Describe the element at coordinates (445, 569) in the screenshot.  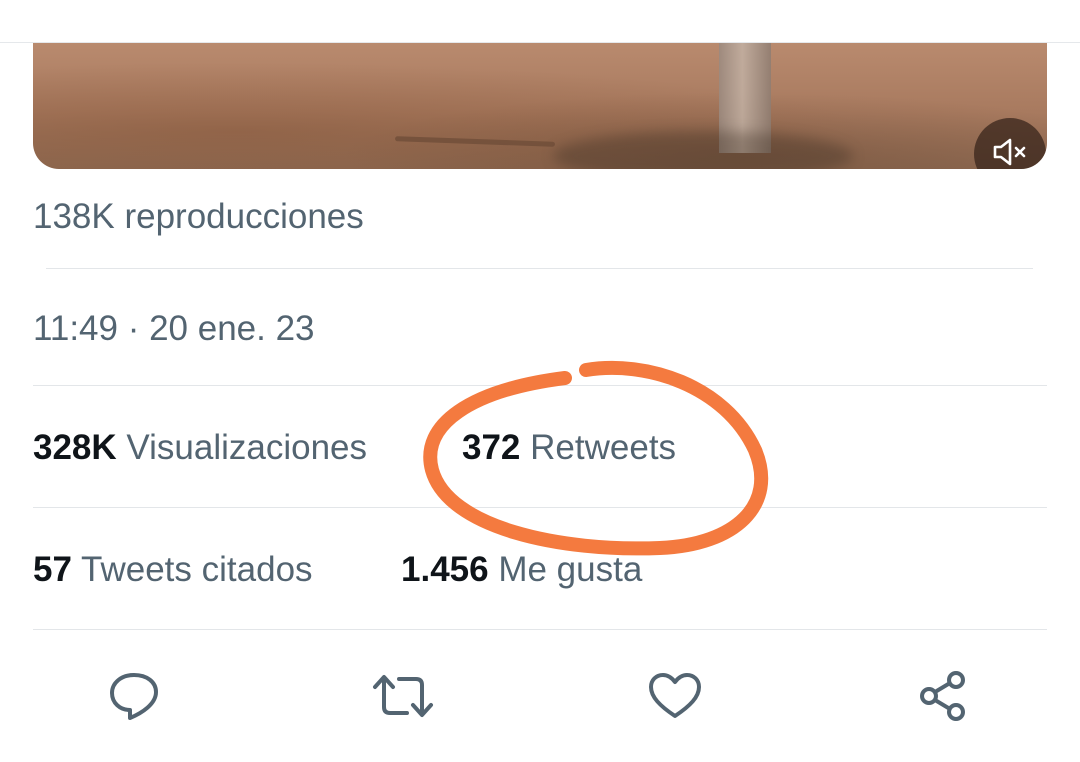
I see `likes-count: 1.456` at that location.